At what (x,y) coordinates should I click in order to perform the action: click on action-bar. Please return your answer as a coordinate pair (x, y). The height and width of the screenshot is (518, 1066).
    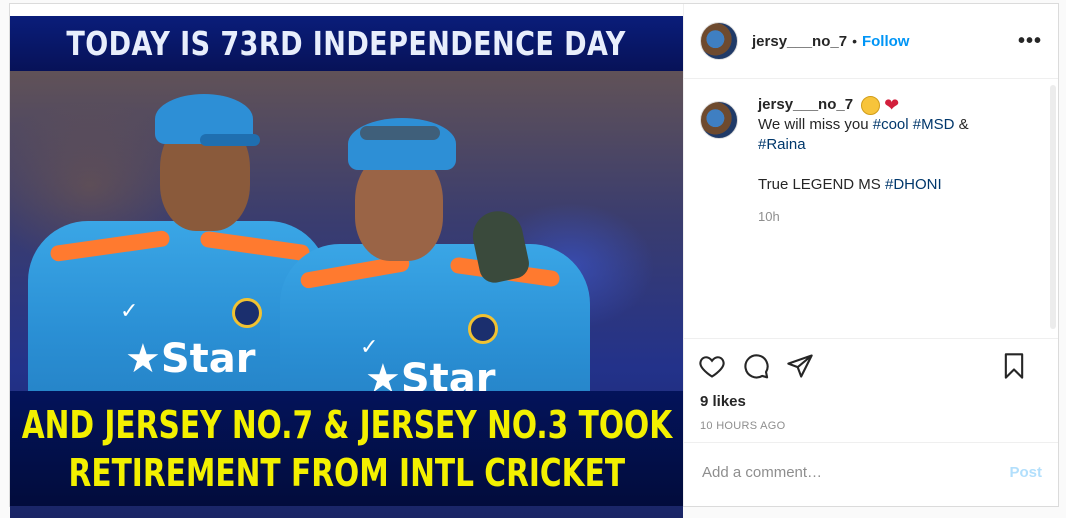
    Looking at the image, I should click on (871, 366).